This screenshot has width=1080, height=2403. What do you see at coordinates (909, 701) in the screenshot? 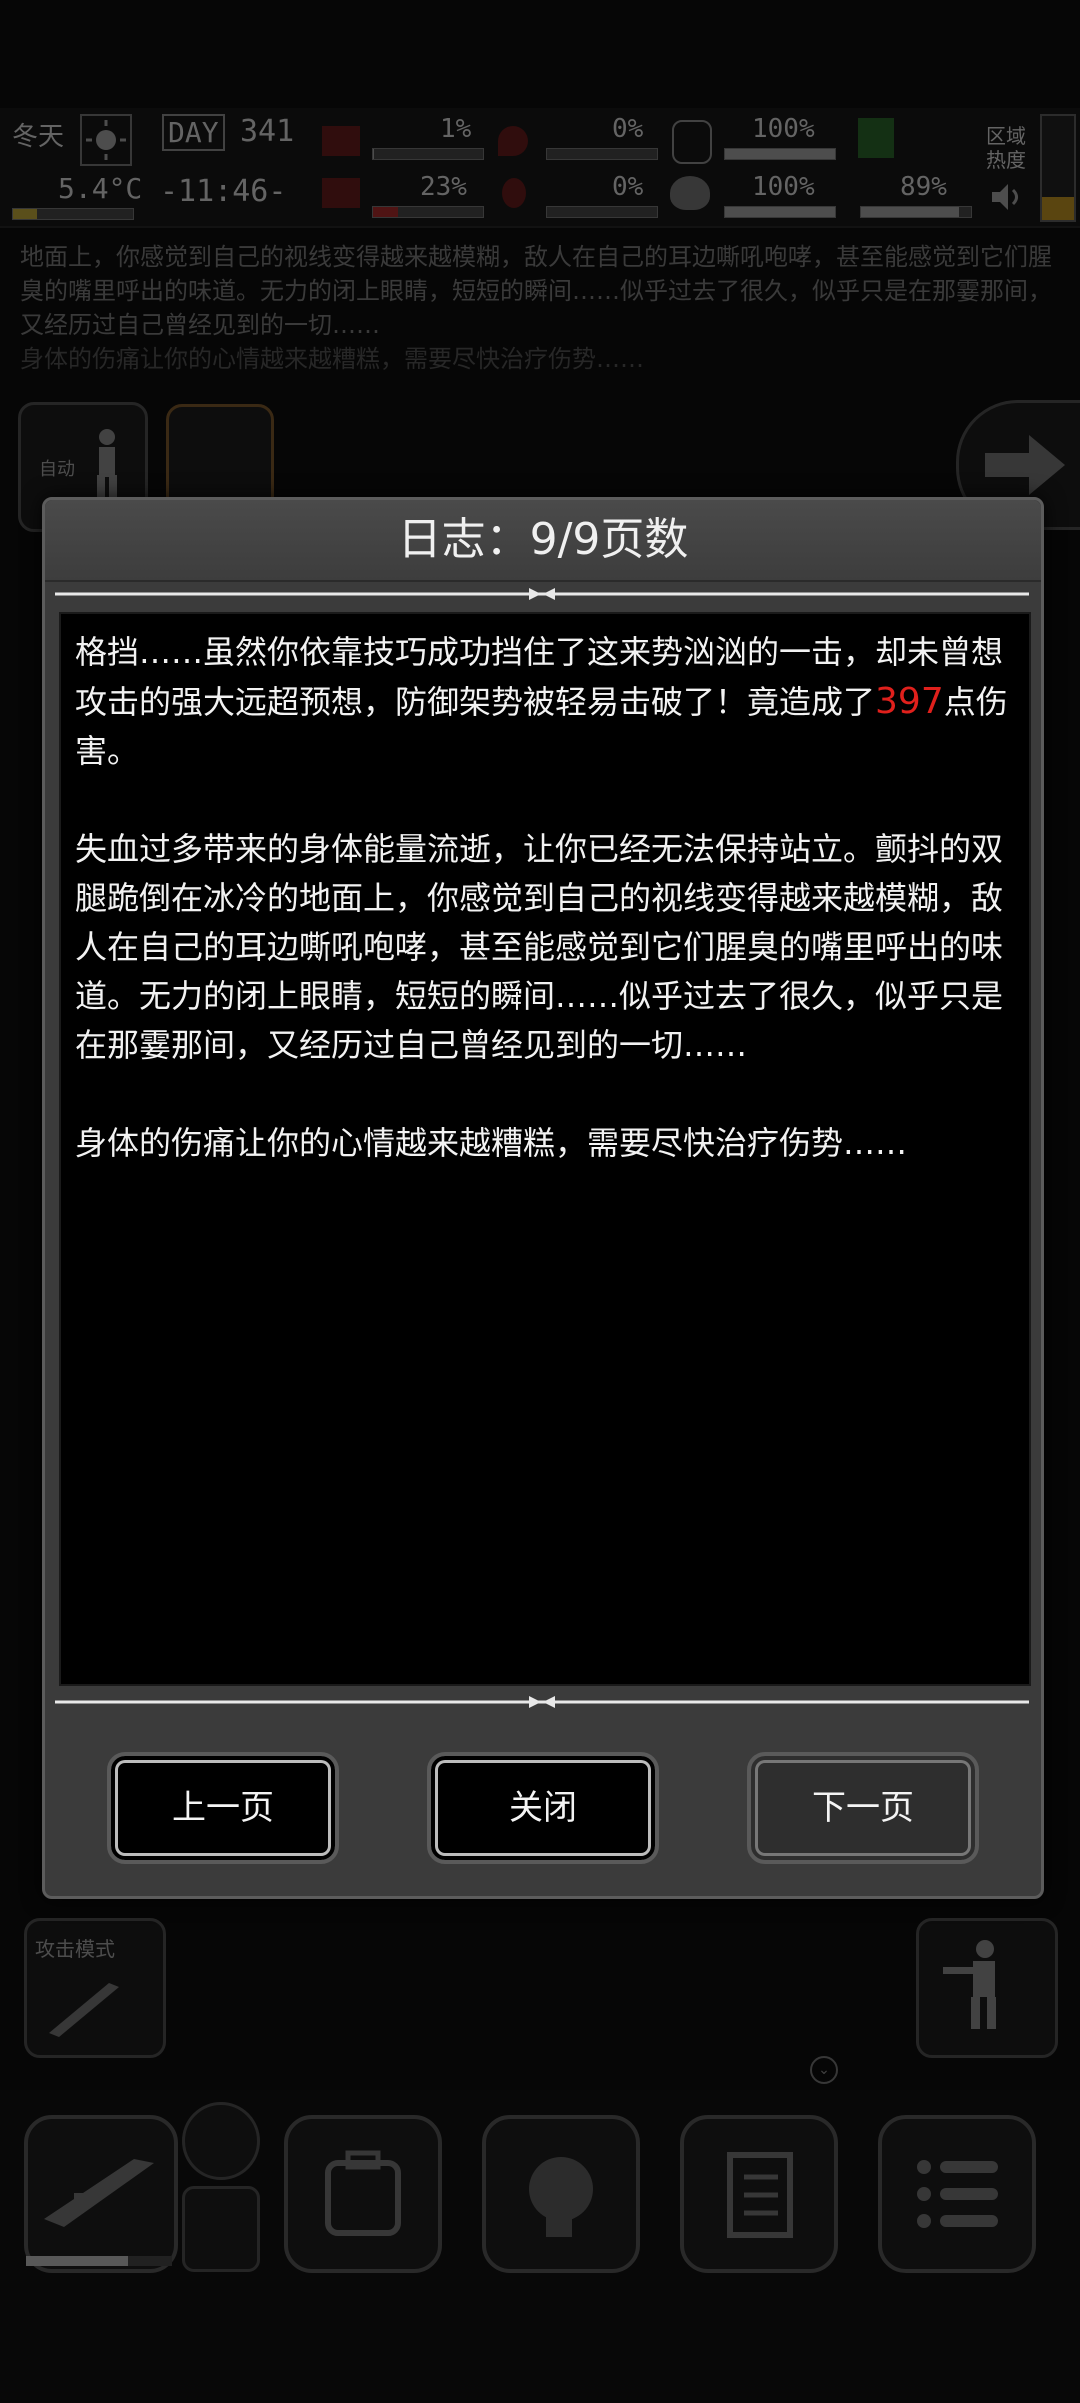
I see `damage-value: 397` at bounding box center [909, 701].